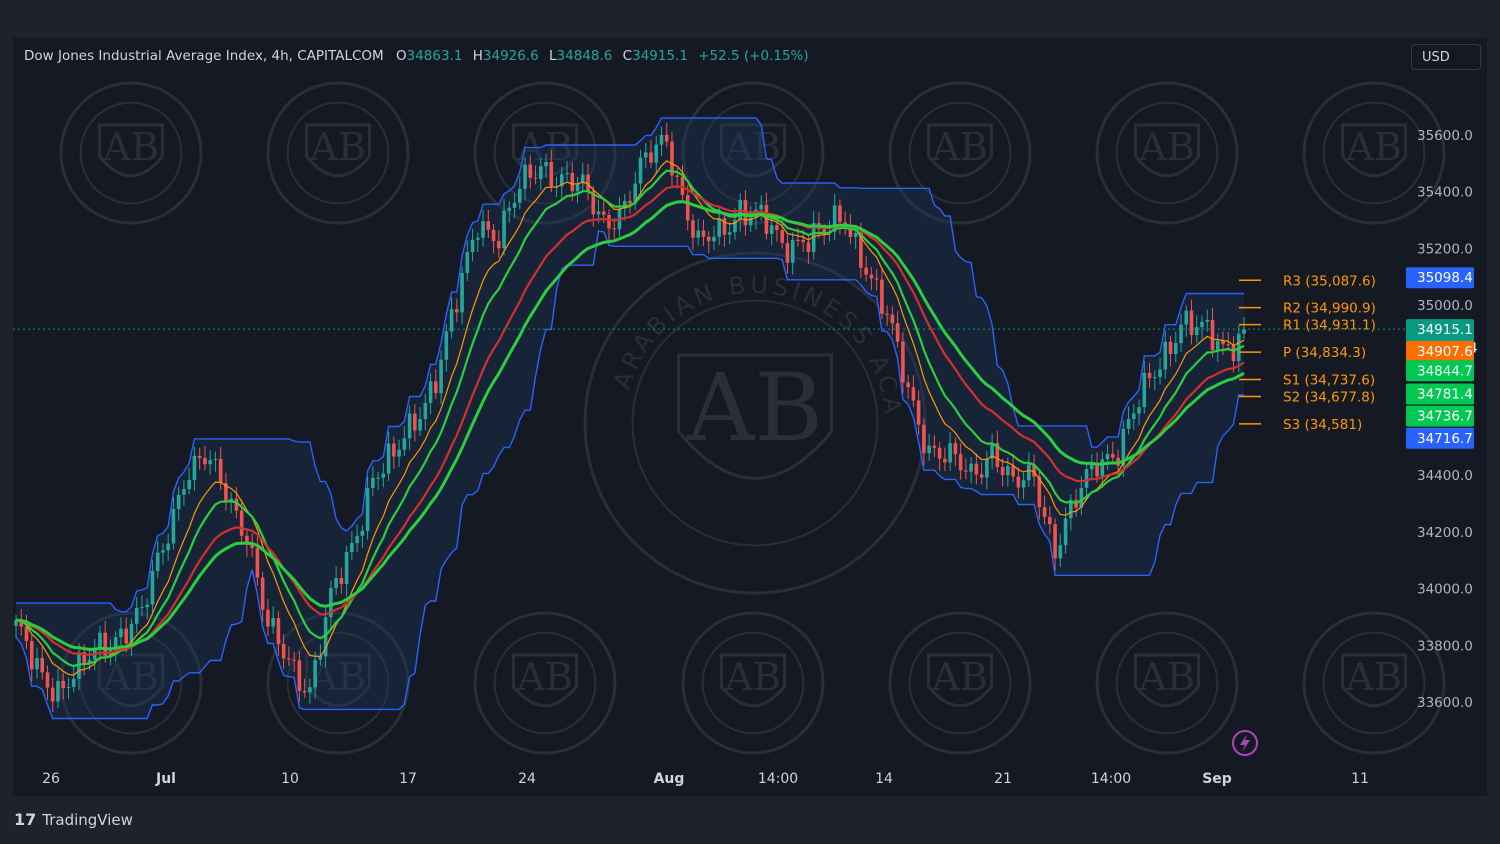 The image size is (1500, 844). I want to click on x-tick-label: Aug, so click(669, 779).